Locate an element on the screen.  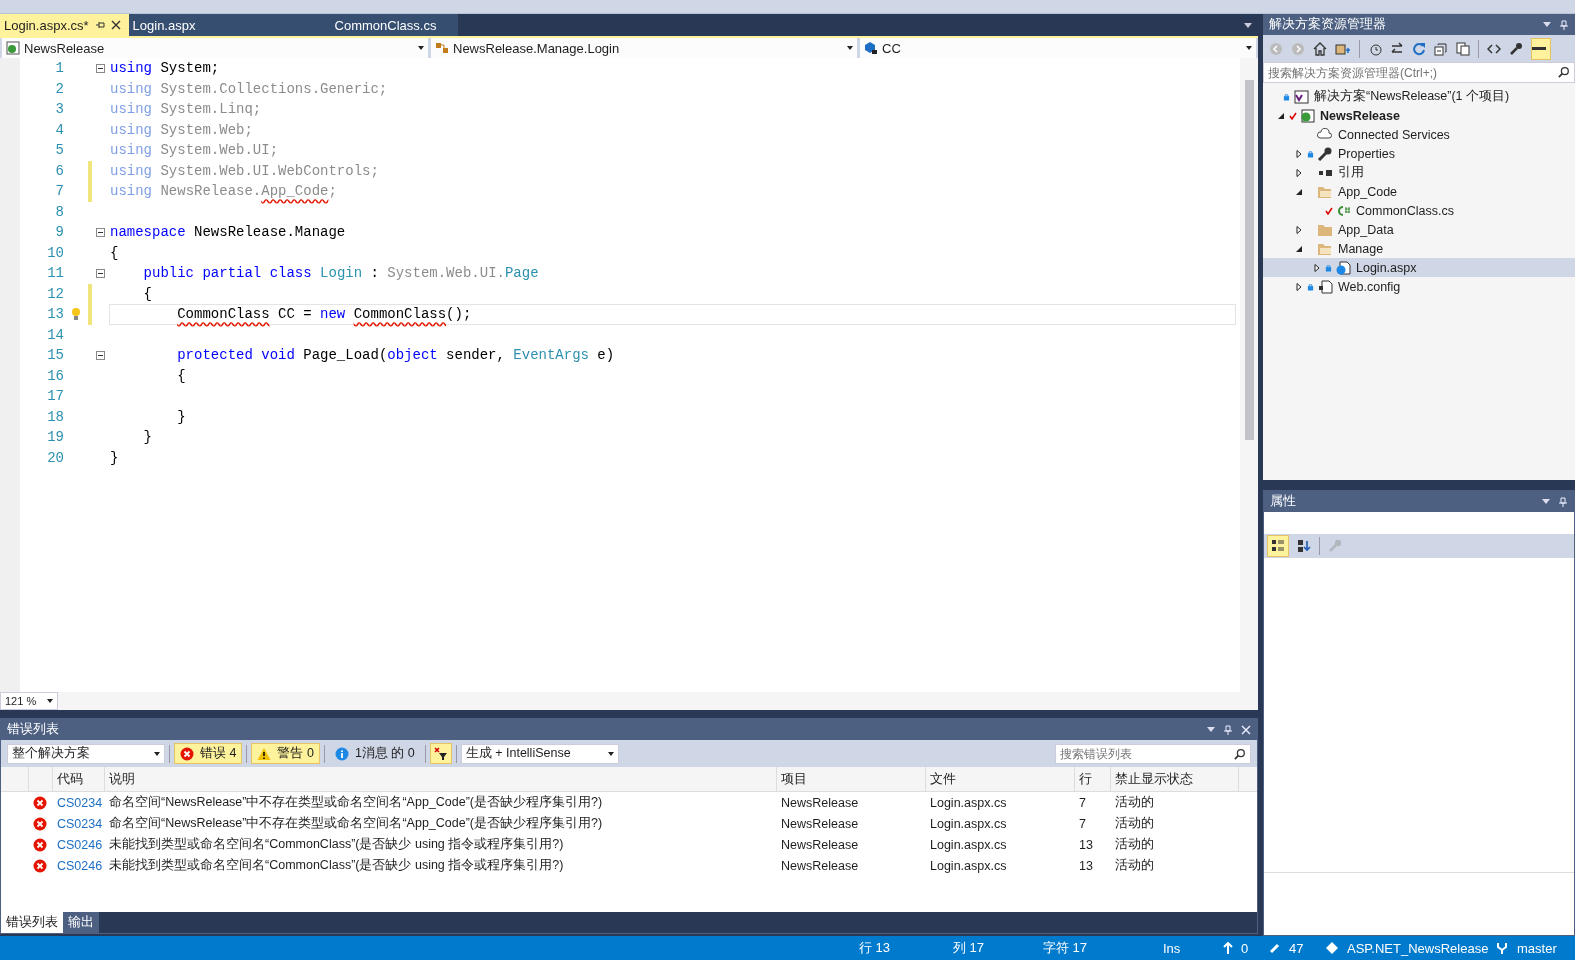
code-icon is located at coordinates (1494, 48).